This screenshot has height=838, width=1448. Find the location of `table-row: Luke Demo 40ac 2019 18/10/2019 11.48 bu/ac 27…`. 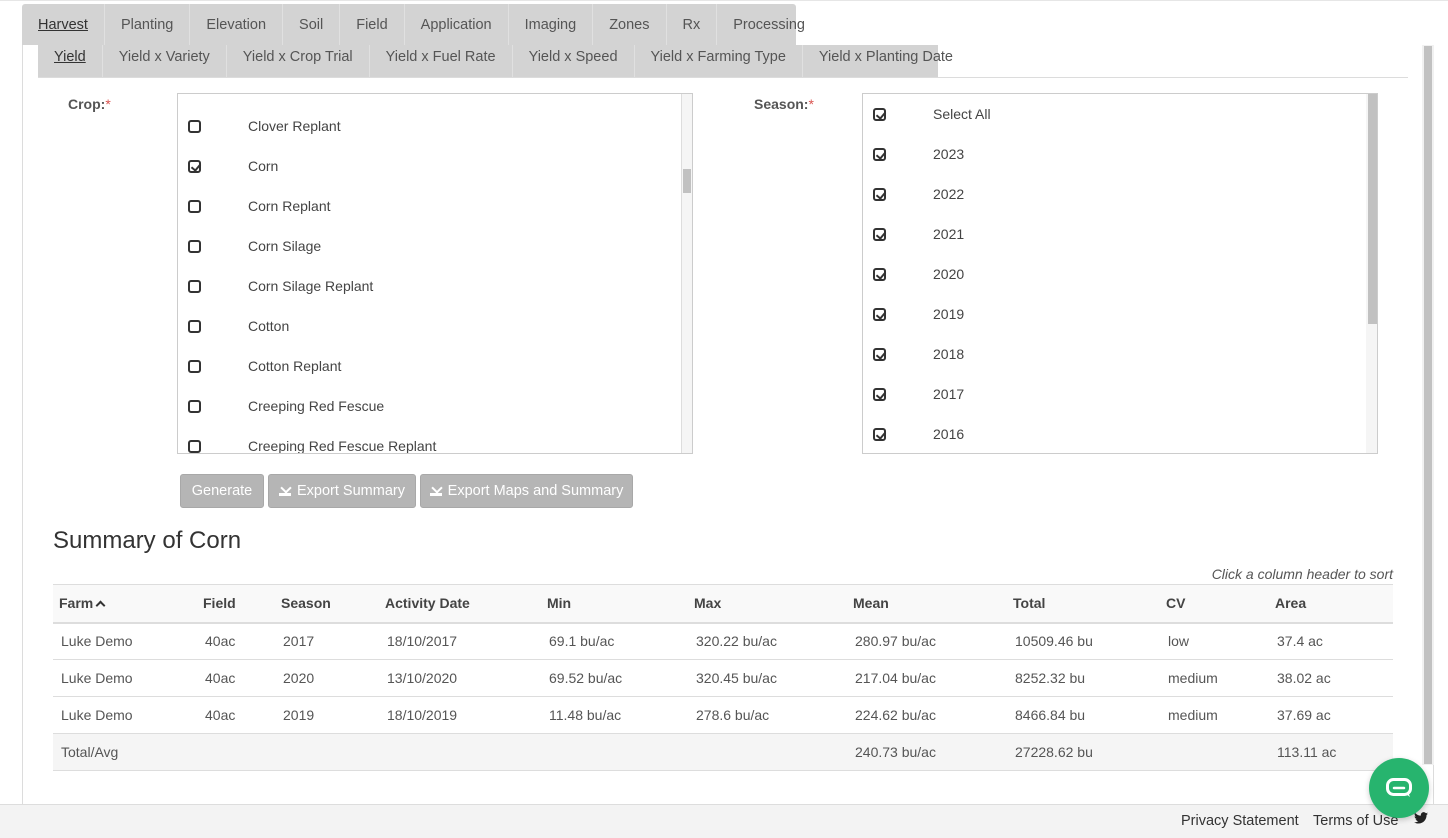

table-row: Luke Demo 40ac 2019 18/10/2019 11.48 bu/ac 27… is located at coordinates (723, 715).